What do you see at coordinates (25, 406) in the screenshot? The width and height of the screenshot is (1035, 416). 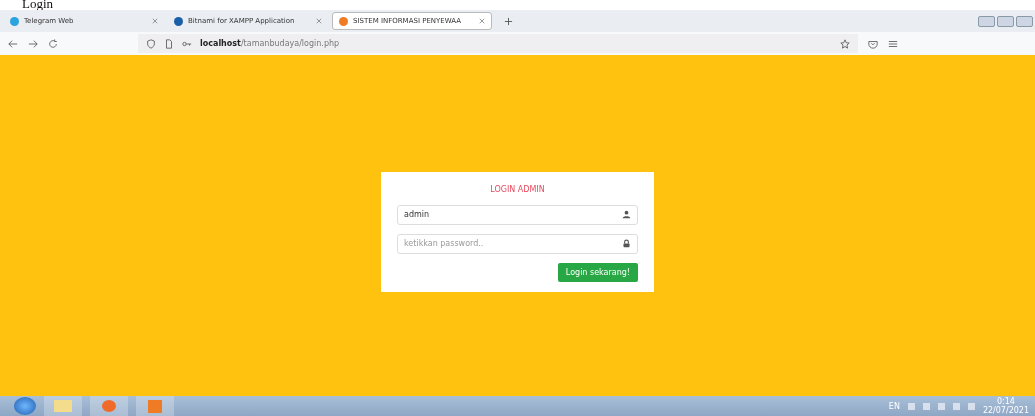 I see `start-button` at bounding box center [25, 406].